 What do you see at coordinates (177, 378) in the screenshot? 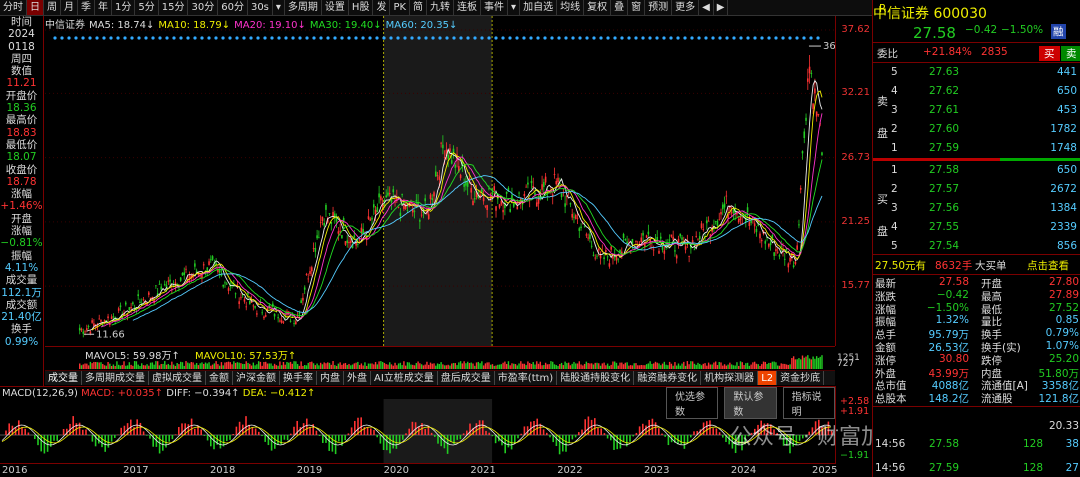
I see `tab-2: 虚拟成交量` at bounding box center [177, 378].